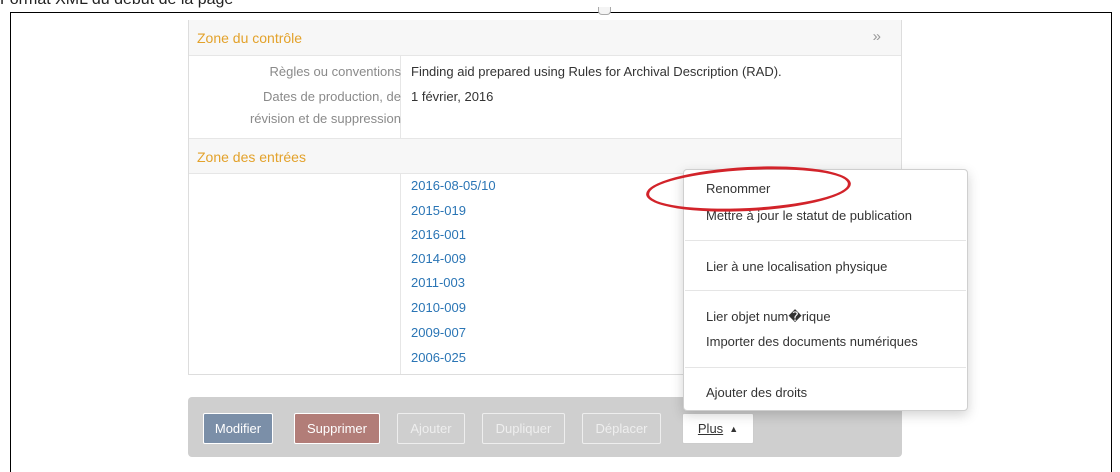  I want to click on collapse-toggle-icon: », so click(877, 36).